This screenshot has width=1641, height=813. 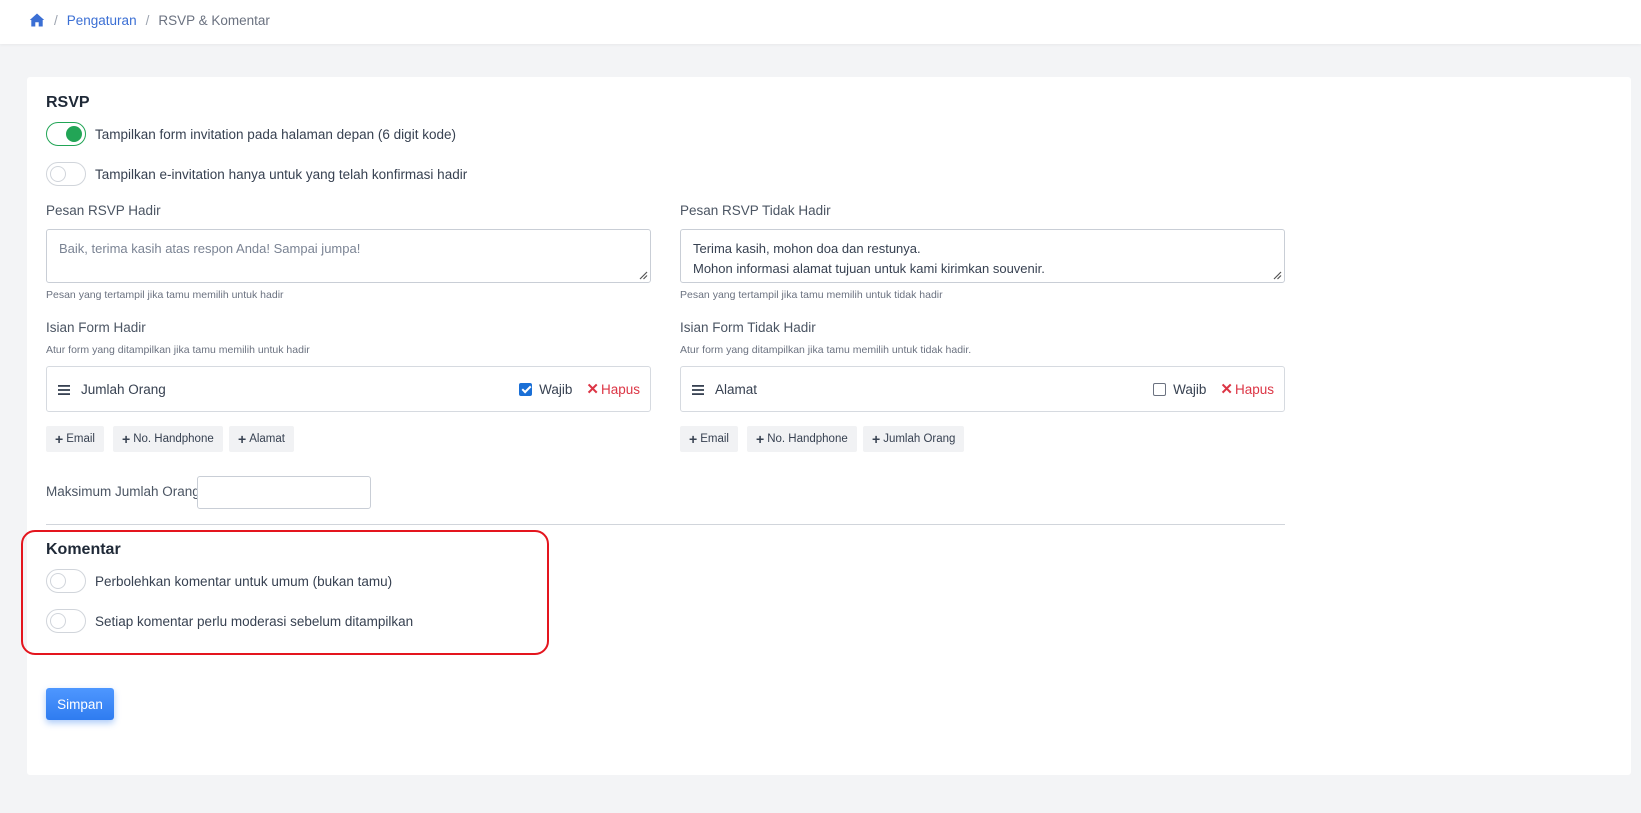 I want to click on toggle-komentar-umum, so click(x=66, y=581).